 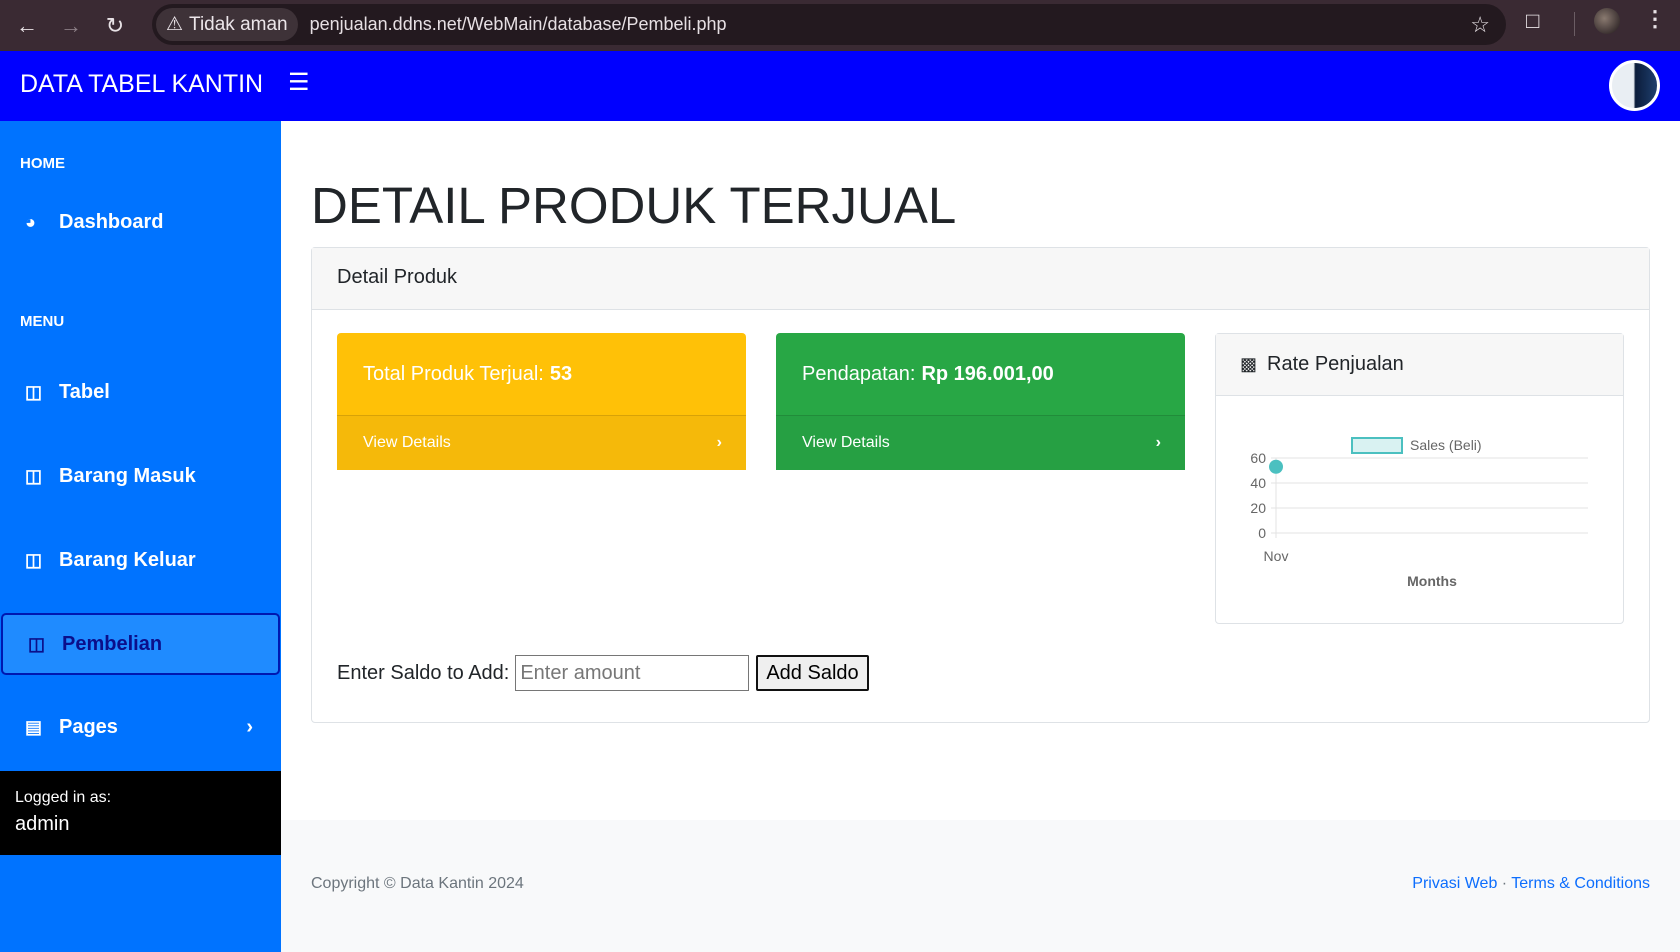 What do you see at coordinates (140, 813) in the screenshot?
I see `sidebar-footer: Logged in as: admin` at bounding box center [140, 813].